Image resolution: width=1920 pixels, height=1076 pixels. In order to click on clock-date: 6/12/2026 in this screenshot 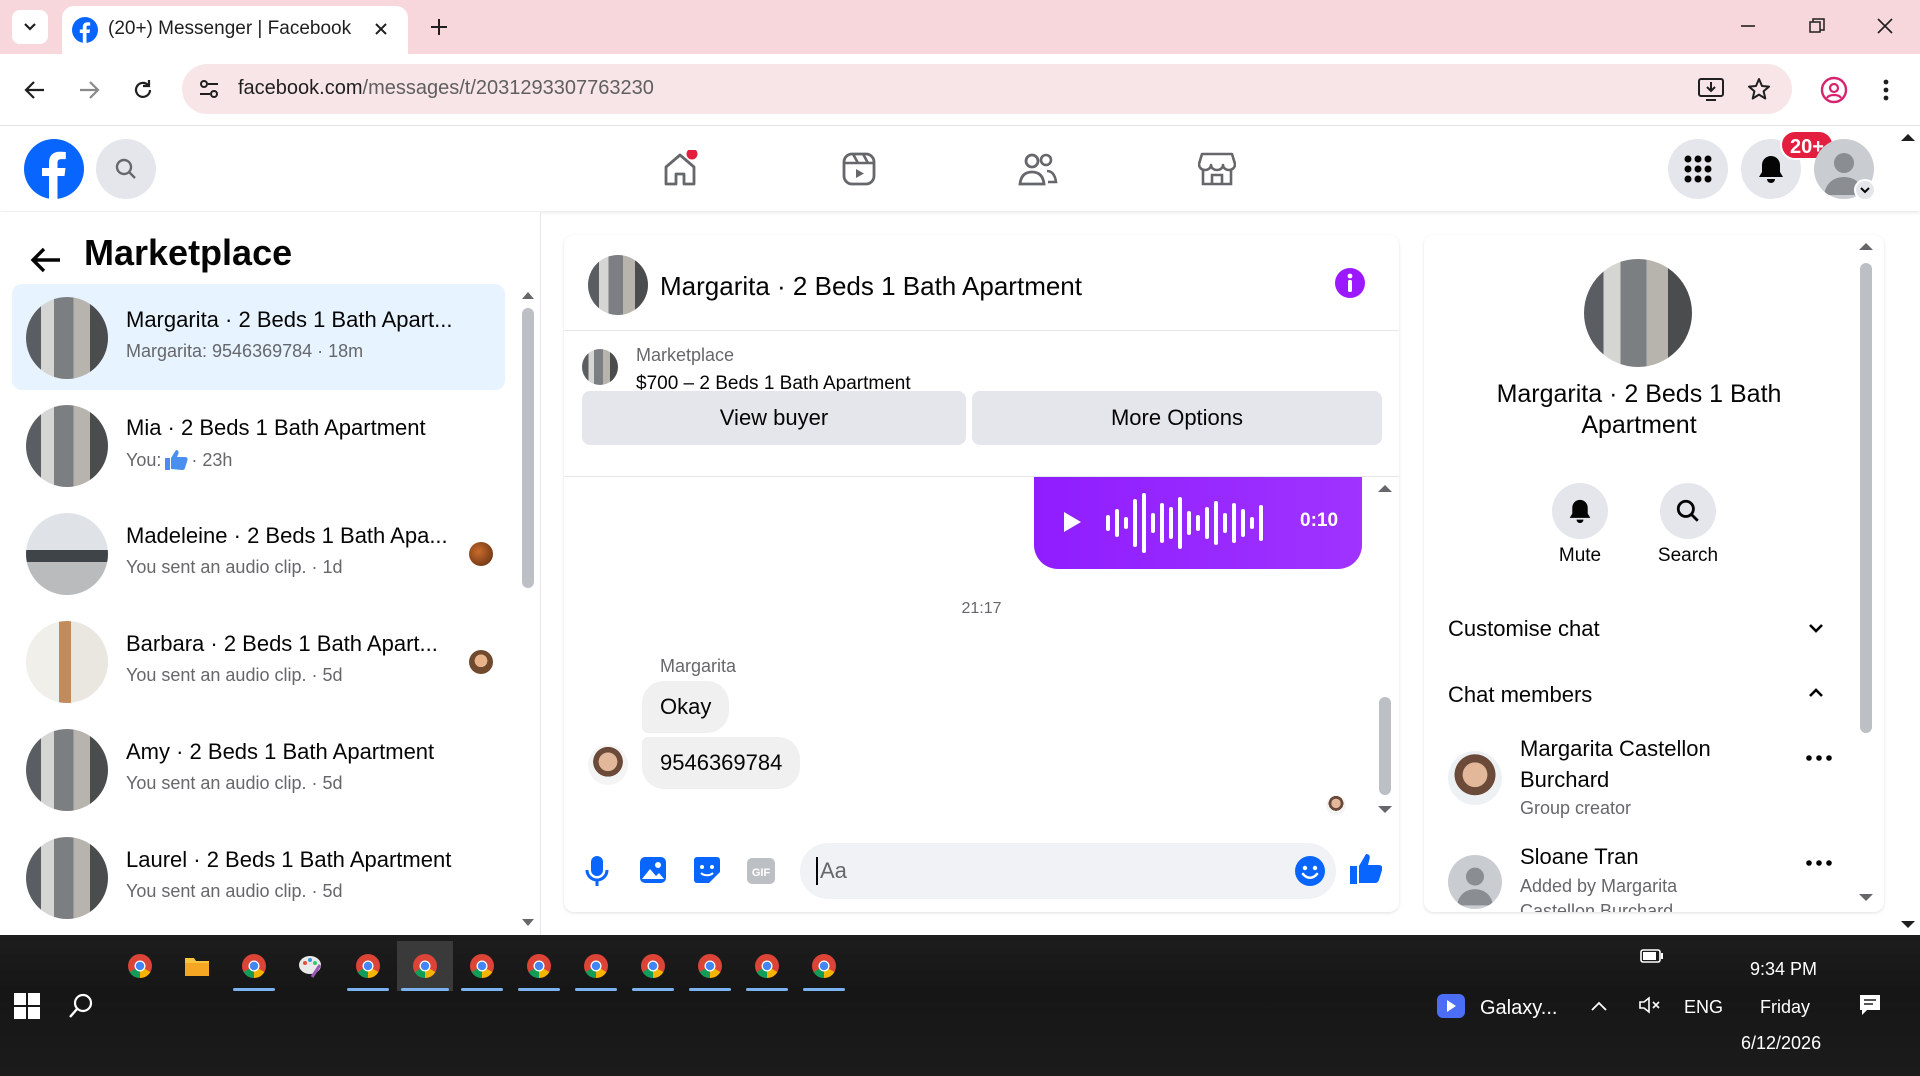, I will do `click(1781, 1043)`.